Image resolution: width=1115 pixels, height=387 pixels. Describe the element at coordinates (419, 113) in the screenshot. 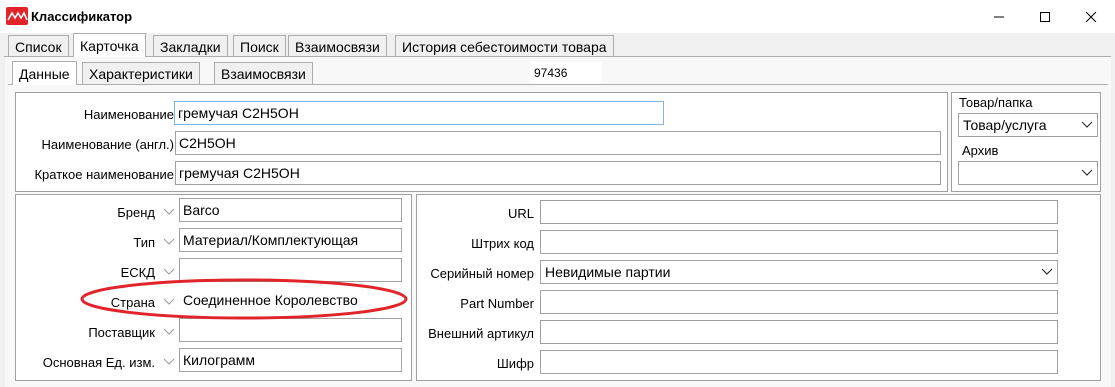

I see `name-input: гремучая С2H5OH` at that location.